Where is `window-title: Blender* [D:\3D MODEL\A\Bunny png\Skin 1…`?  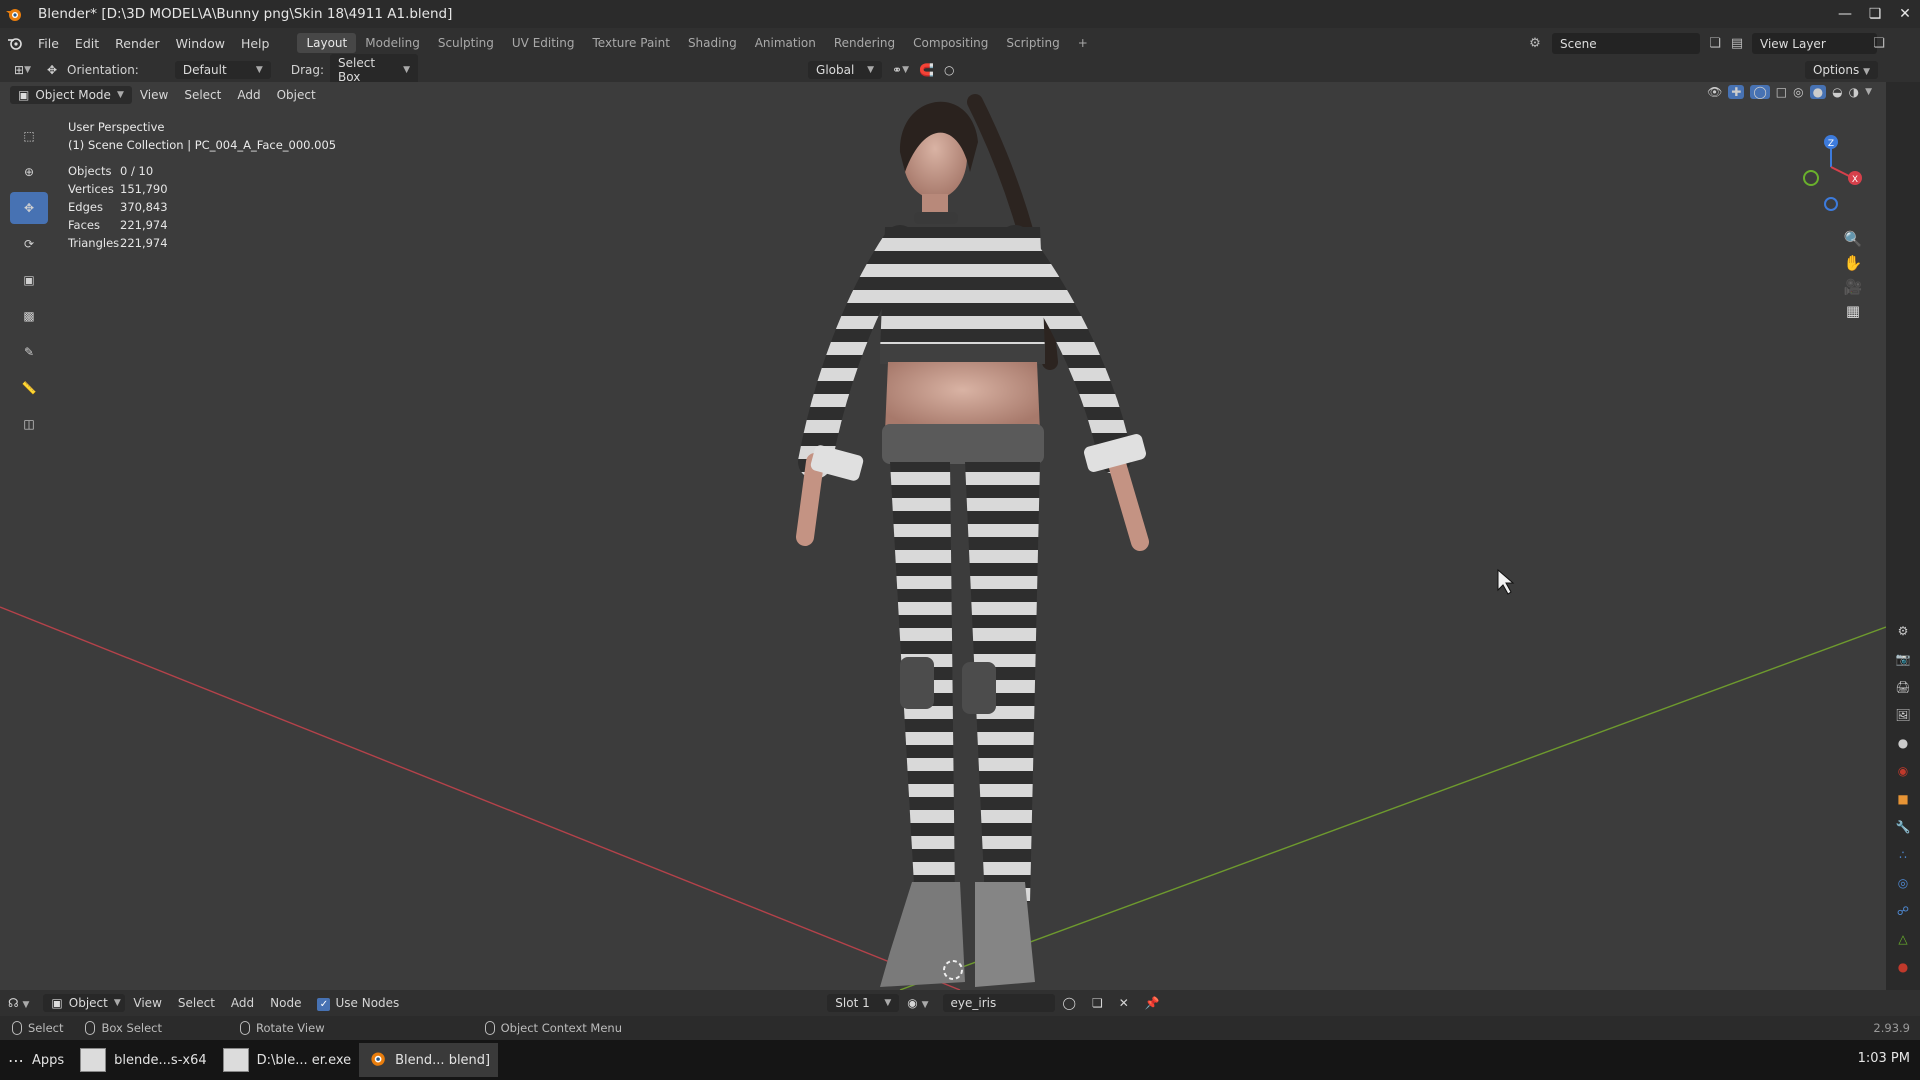 window-title: Blender* [D:\3D MODEL\A\Bunny png\Skin 1… is located at coordinates (245, 14).